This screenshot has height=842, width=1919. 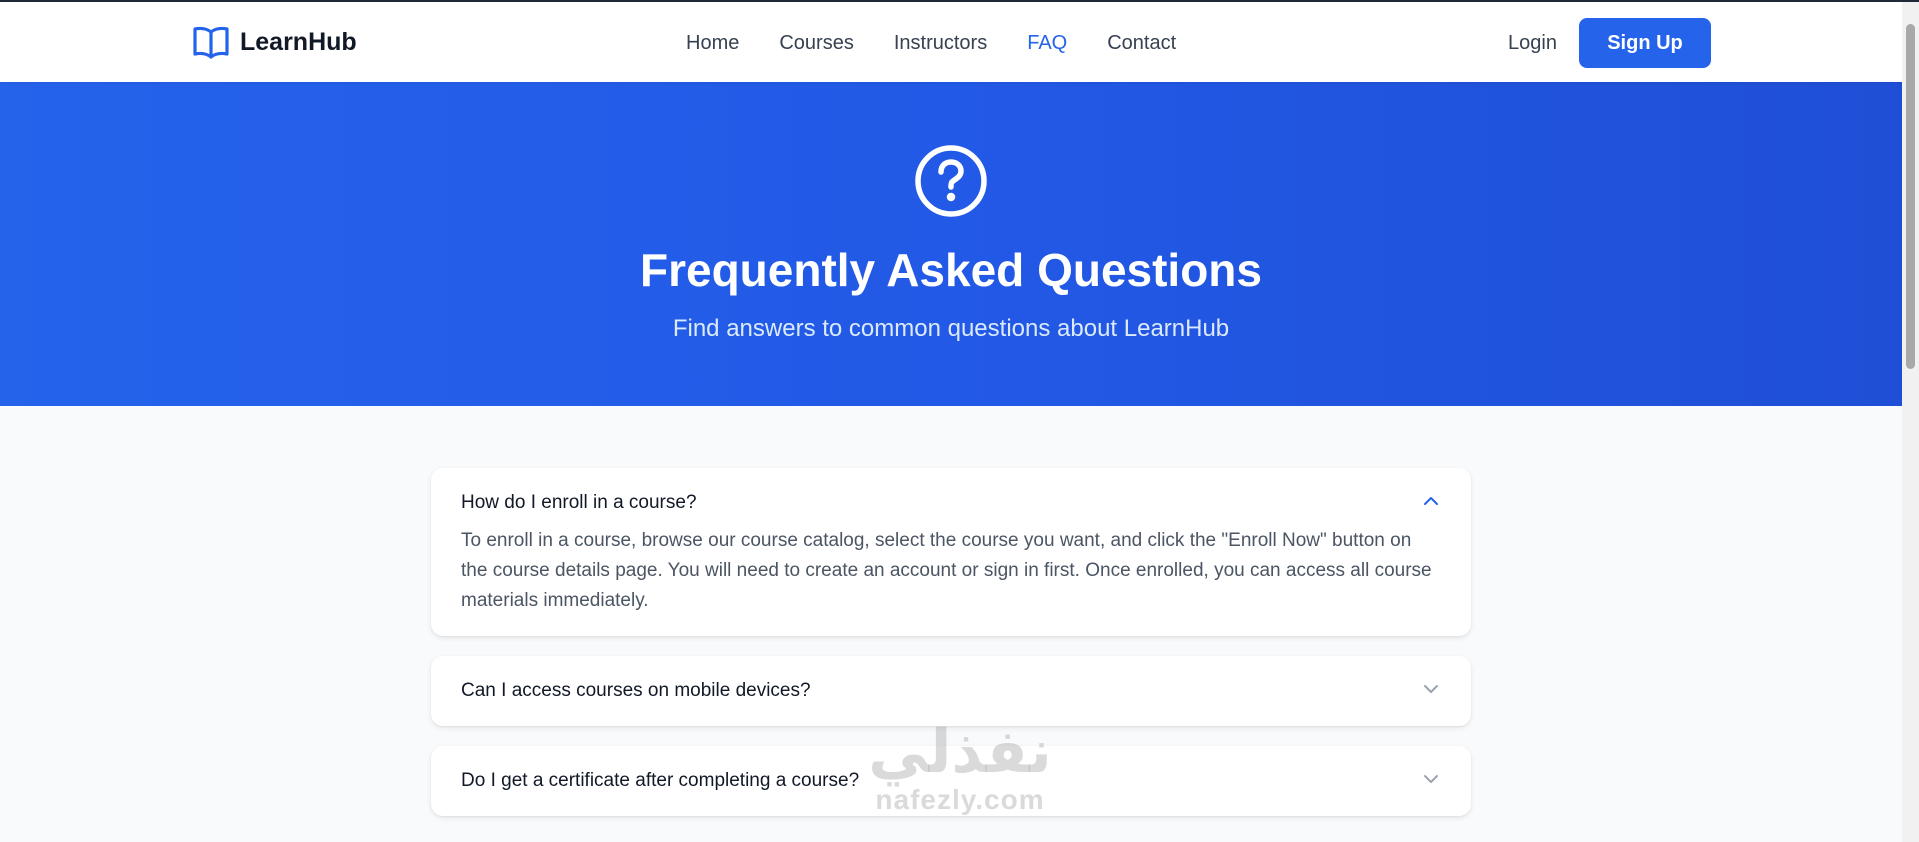 What do you see at coordinates (951, 270) in the screenshot?
I see `page-title: Frequently Asked Questions` at bounding box center [951, 270].